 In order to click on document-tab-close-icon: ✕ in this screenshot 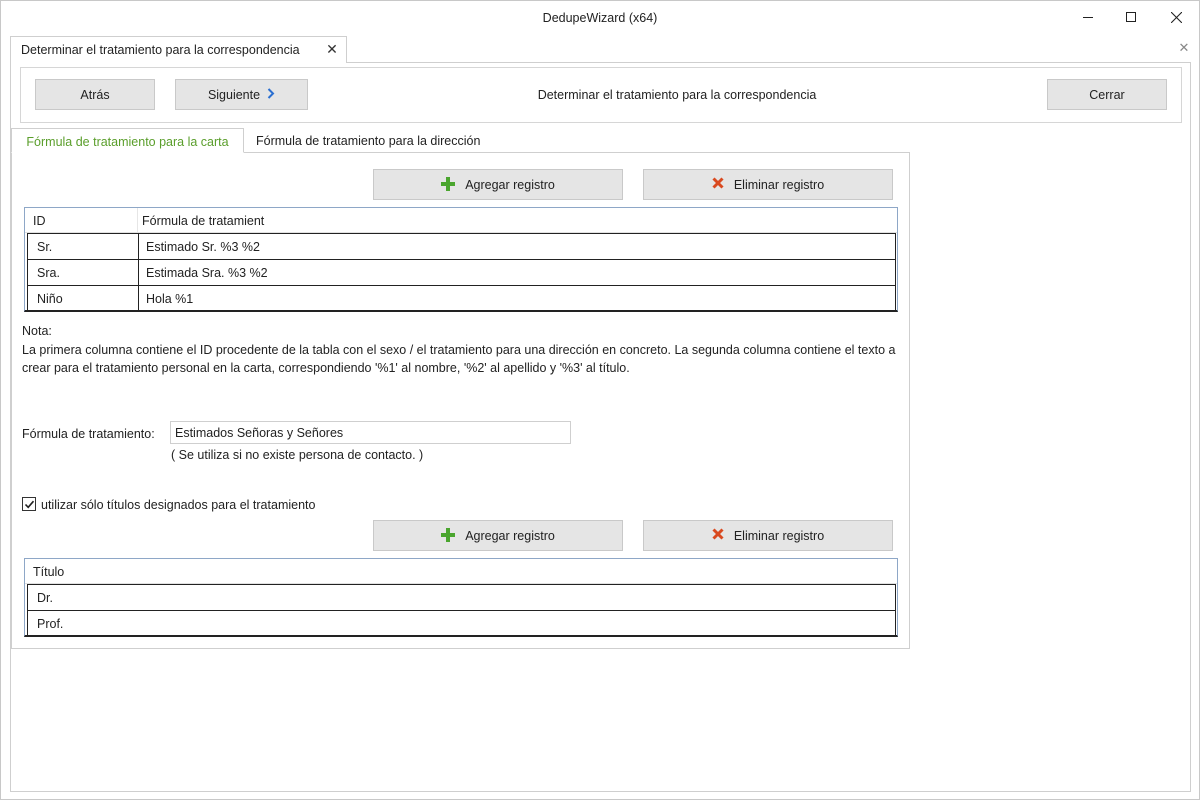, I will do `click(332, 49)`.